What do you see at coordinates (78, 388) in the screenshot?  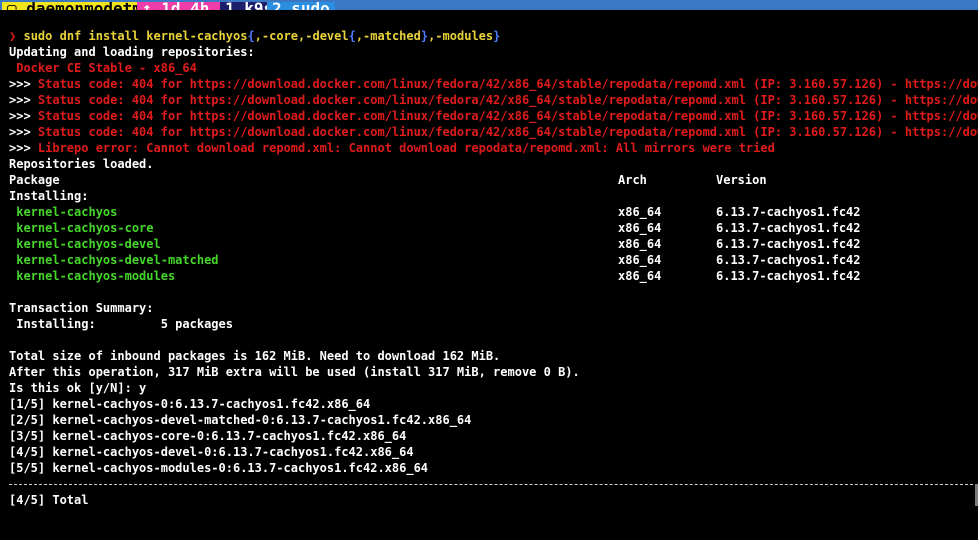 I see `confirm-prompt: Is this ok [y/N]: y` at bounding box center [78, 388].